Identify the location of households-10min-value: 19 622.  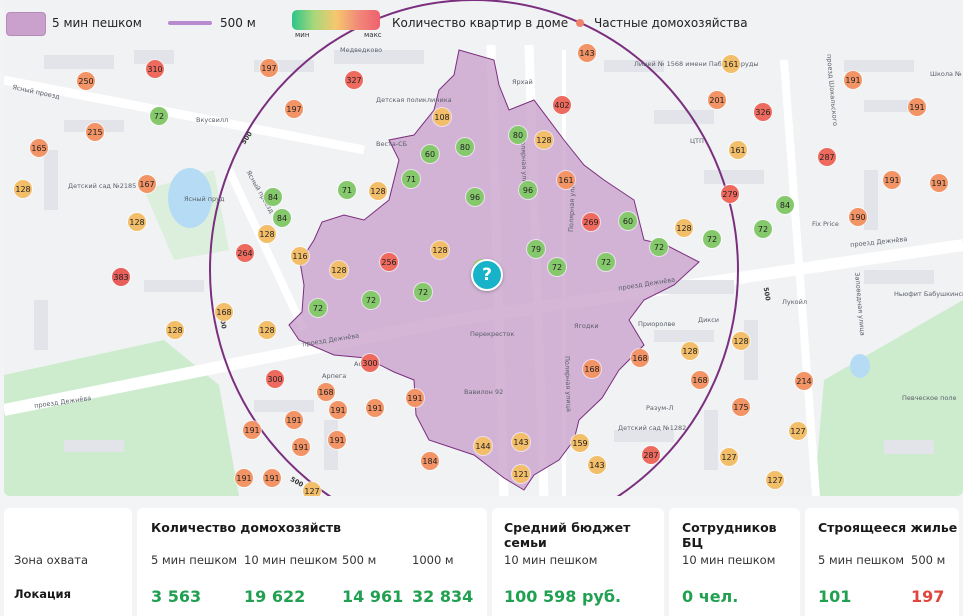
(275, 596).